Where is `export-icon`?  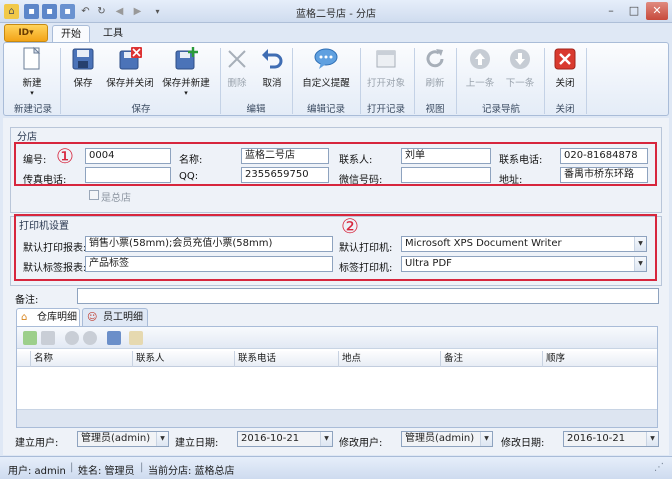
export-icon is located at coordinates (114, 338).